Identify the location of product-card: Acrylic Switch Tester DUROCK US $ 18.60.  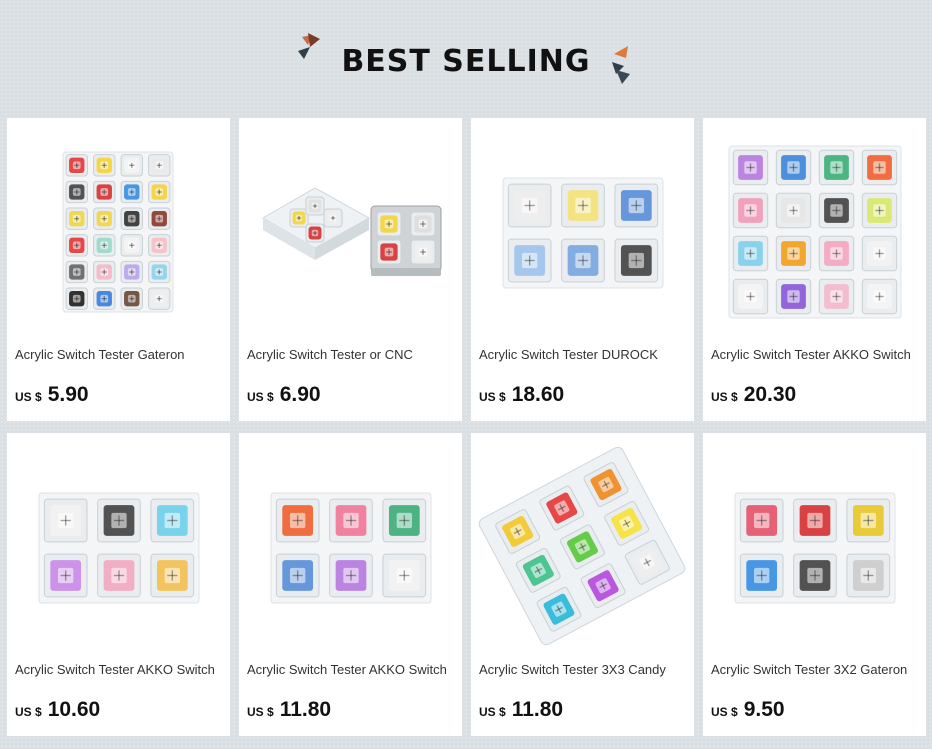
(582, 269).